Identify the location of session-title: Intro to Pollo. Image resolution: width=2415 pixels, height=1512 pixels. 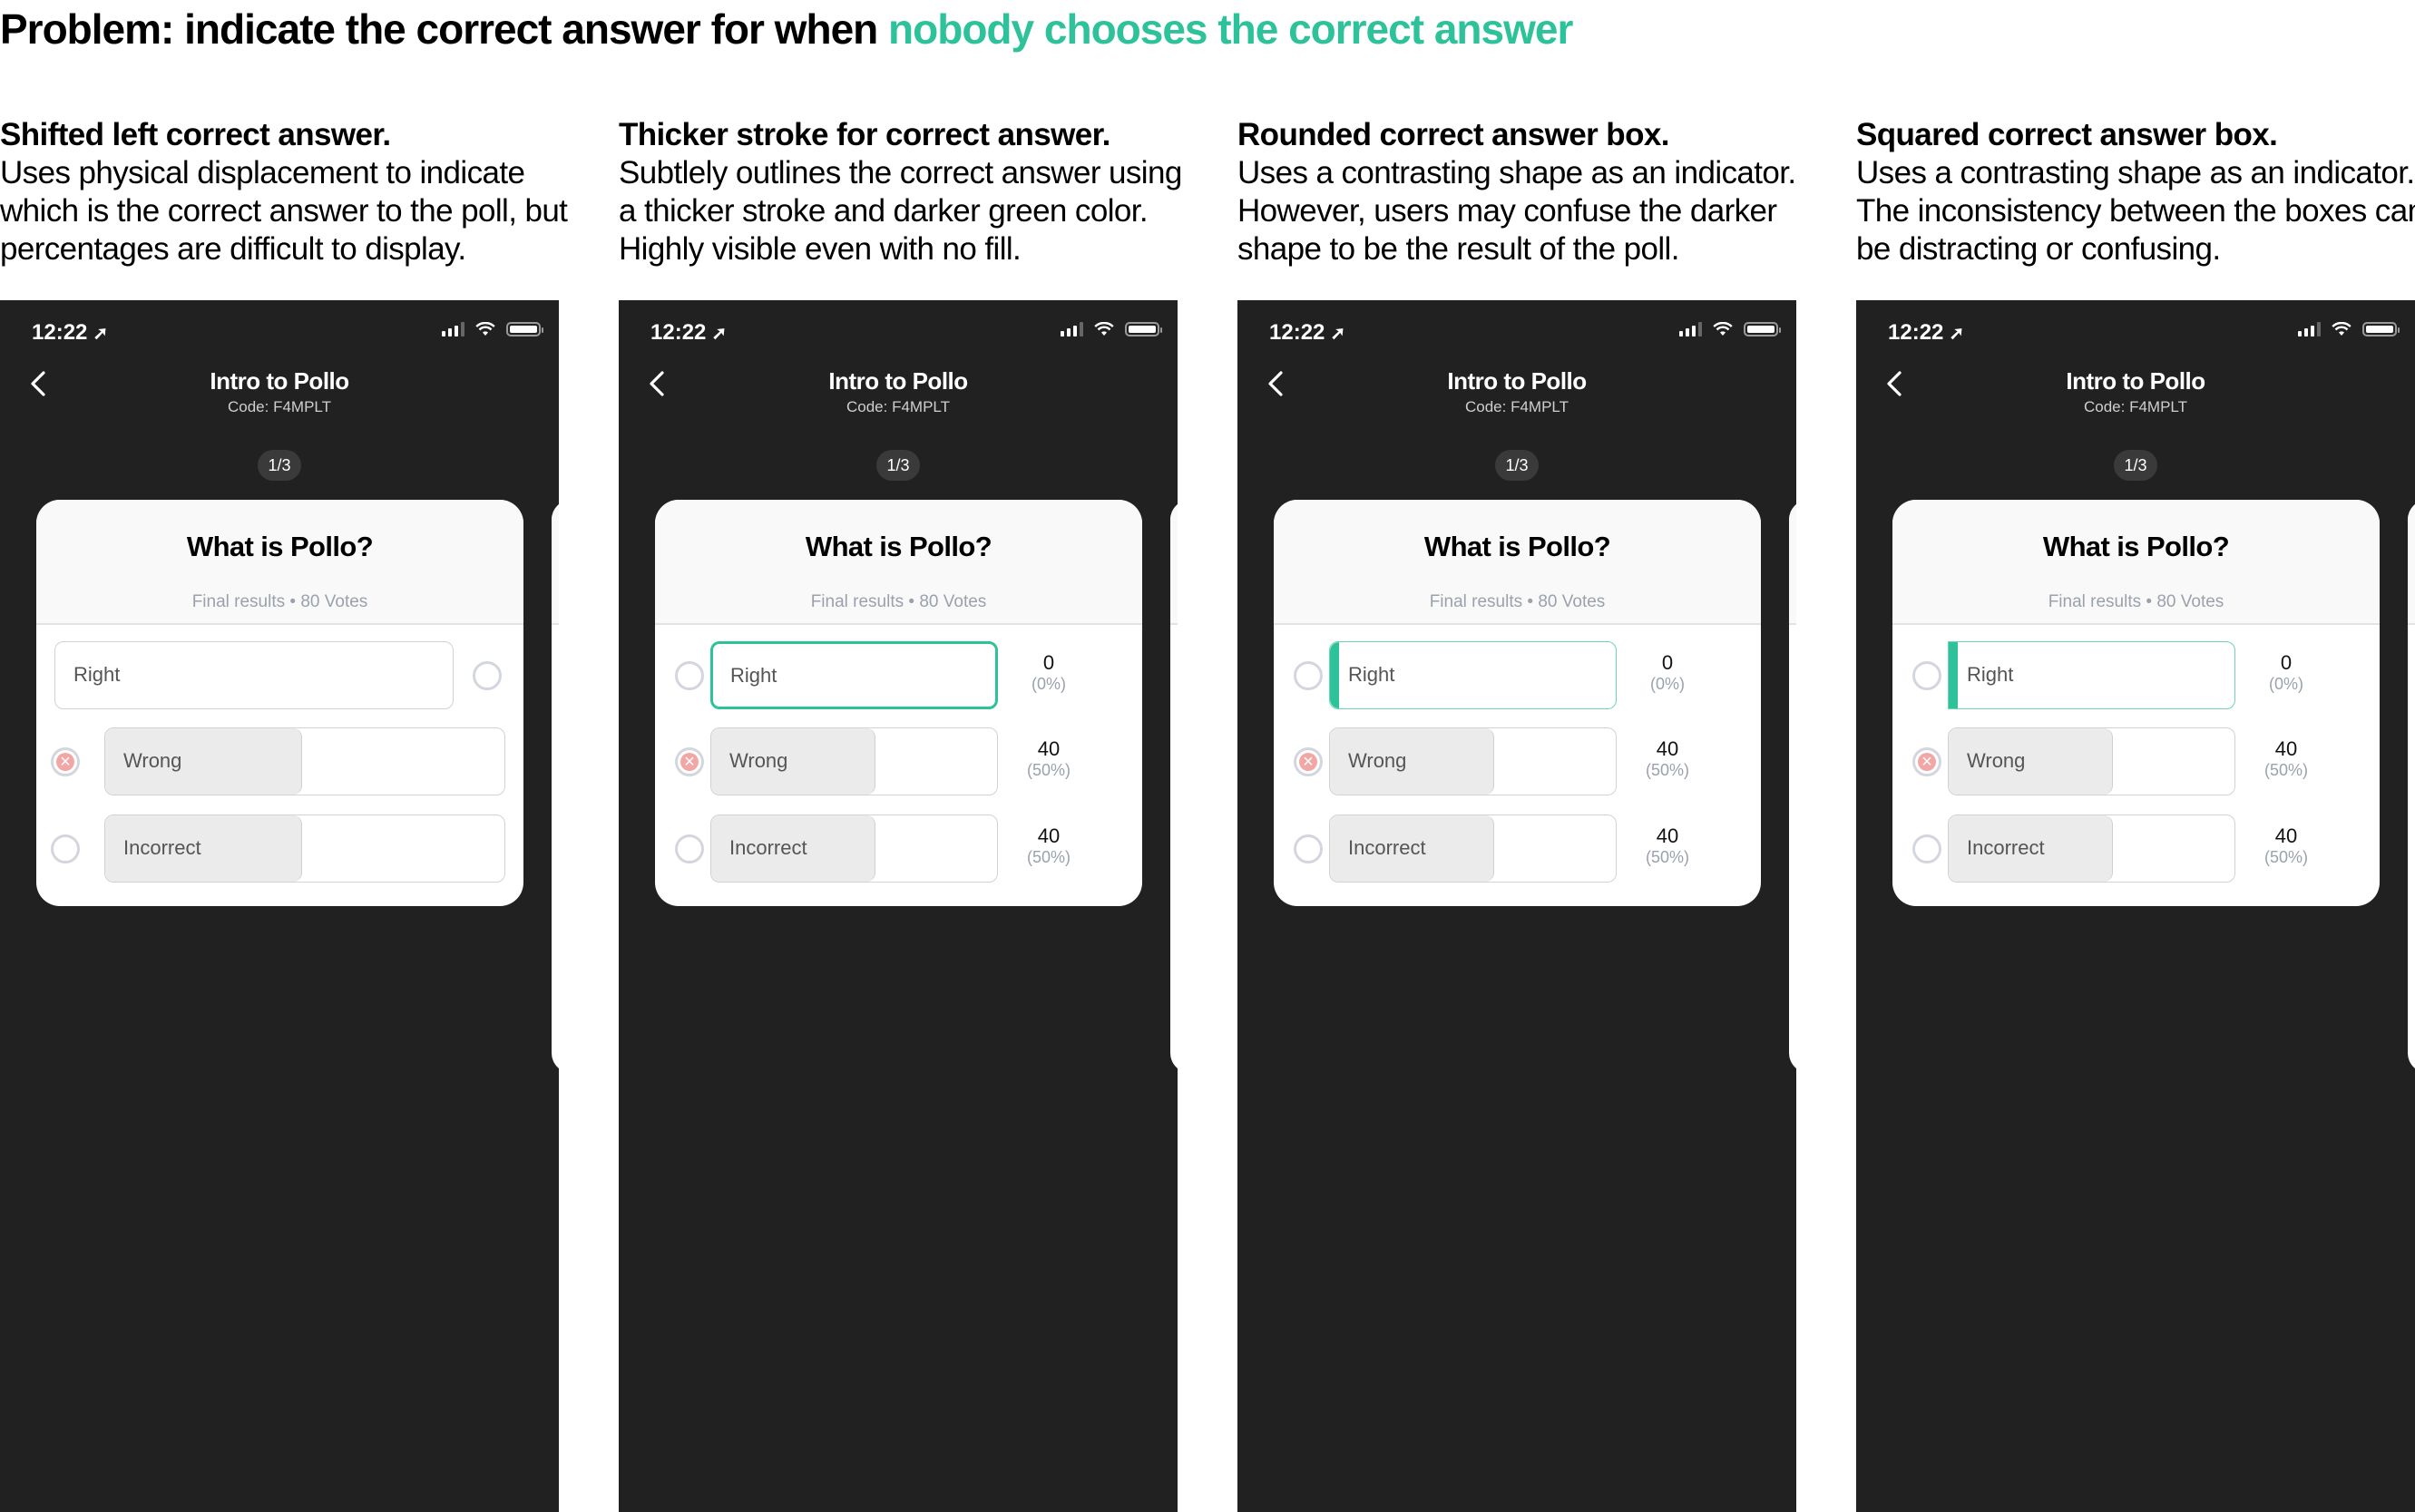
(279, 381).